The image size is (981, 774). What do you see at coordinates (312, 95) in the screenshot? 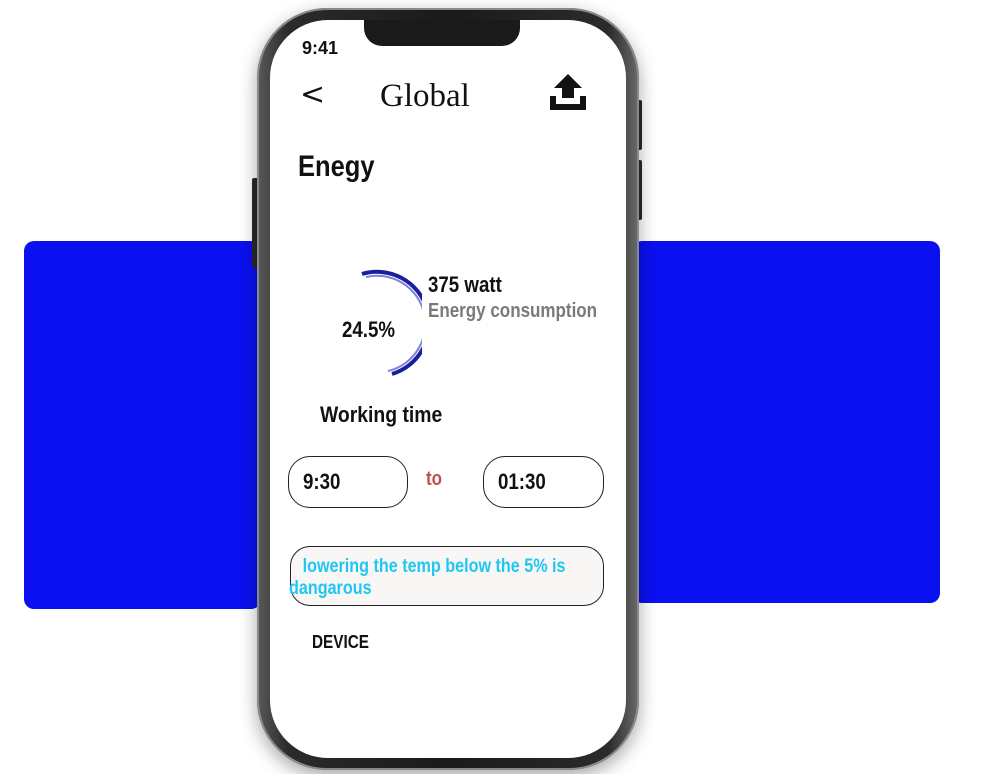
I see `back-button: <` at bounding box center [312, 95].